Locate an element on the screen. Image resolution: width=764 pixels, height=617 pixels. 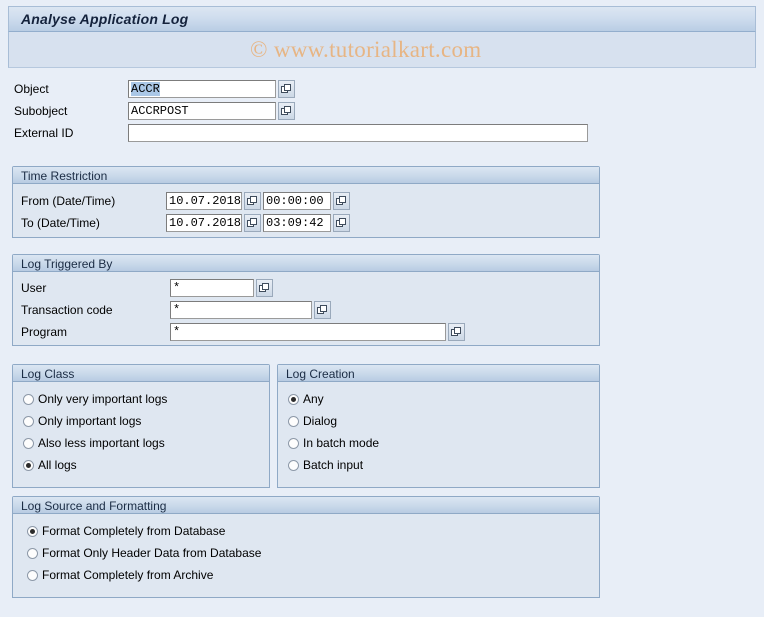
panel-header-log-source-formatting: Log Source and Formatting is located at coordinates (306, 505).